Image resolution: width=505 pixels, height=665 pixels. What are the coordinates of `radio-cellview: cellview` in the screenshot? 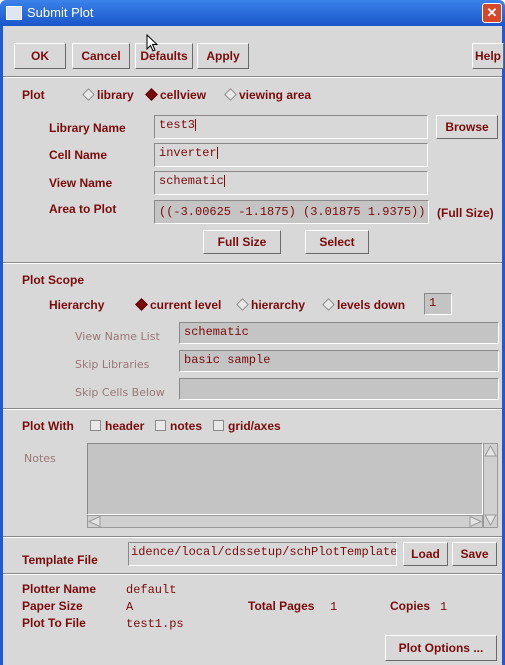 It's located at (175, 95).